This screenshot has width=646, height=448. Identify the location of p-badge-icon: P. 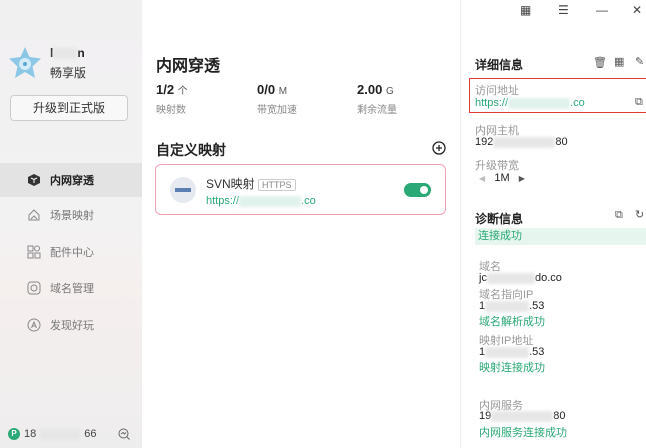
(14, 434).